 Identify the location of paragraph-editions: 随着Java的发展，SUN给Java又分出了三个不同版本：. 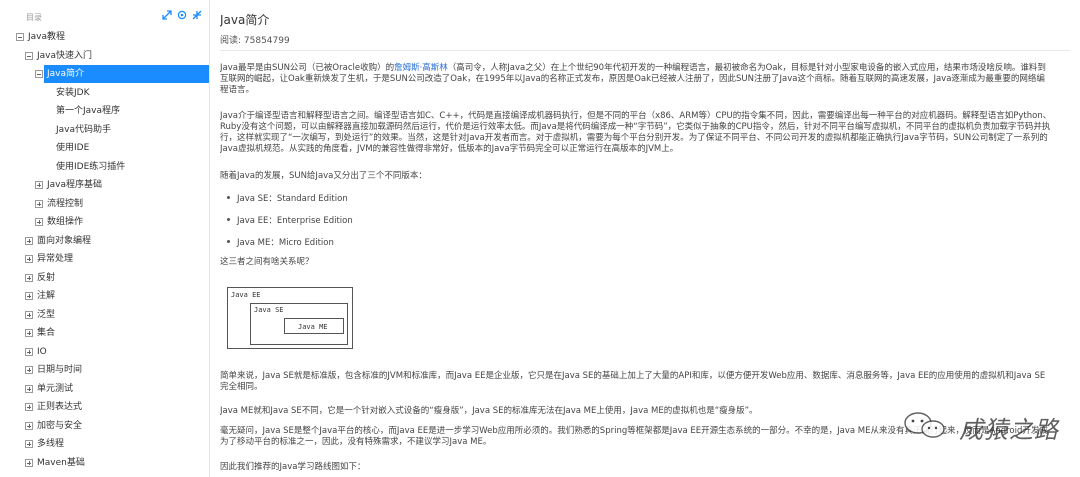
(323, 176).